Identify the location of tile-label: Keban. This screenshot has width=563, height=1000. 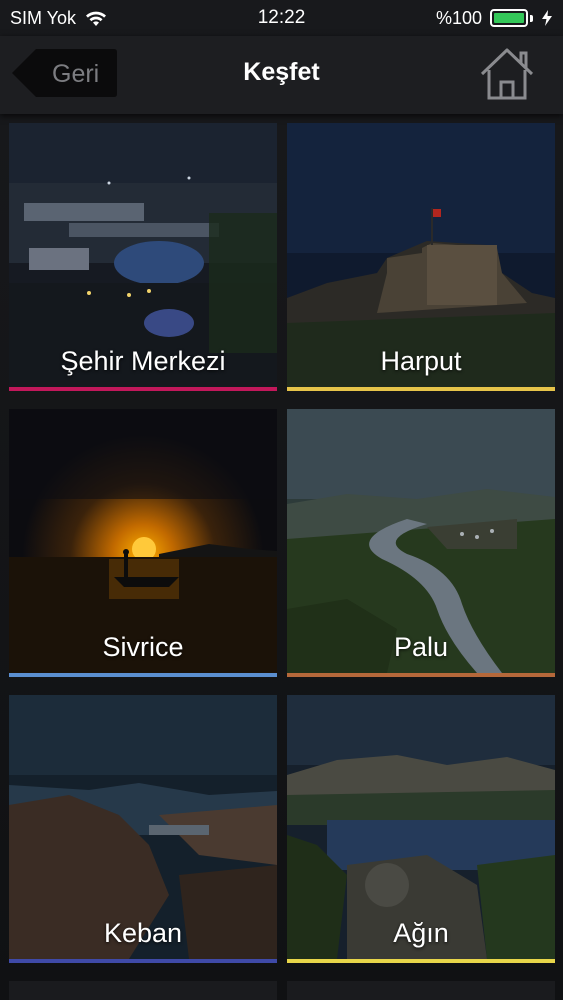
(143, 933).